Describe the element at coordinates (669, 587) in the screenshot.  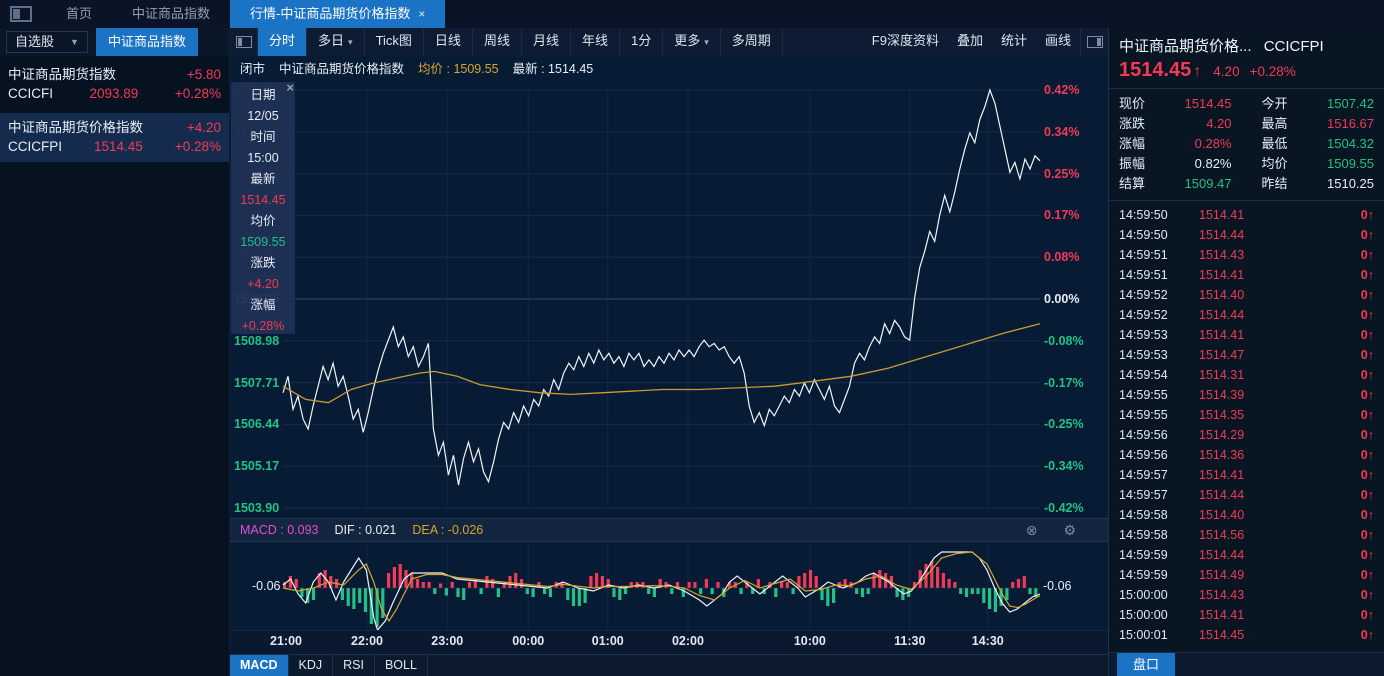
I see `macd-canvas` at that location.